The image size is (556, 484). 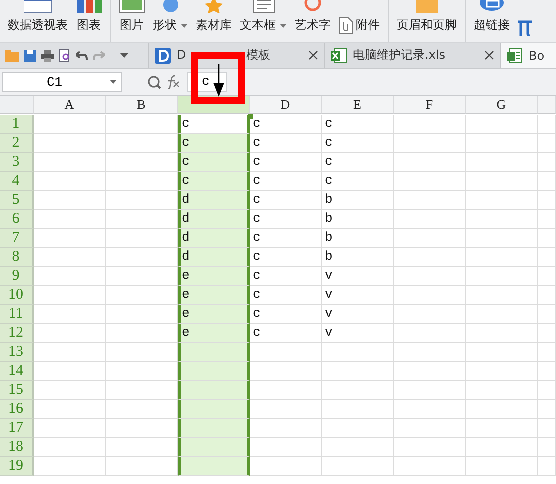 What do you see at coordinates (70, 105) in the screenshot?
I see `column-header: A` at bounding box center [70, 105].